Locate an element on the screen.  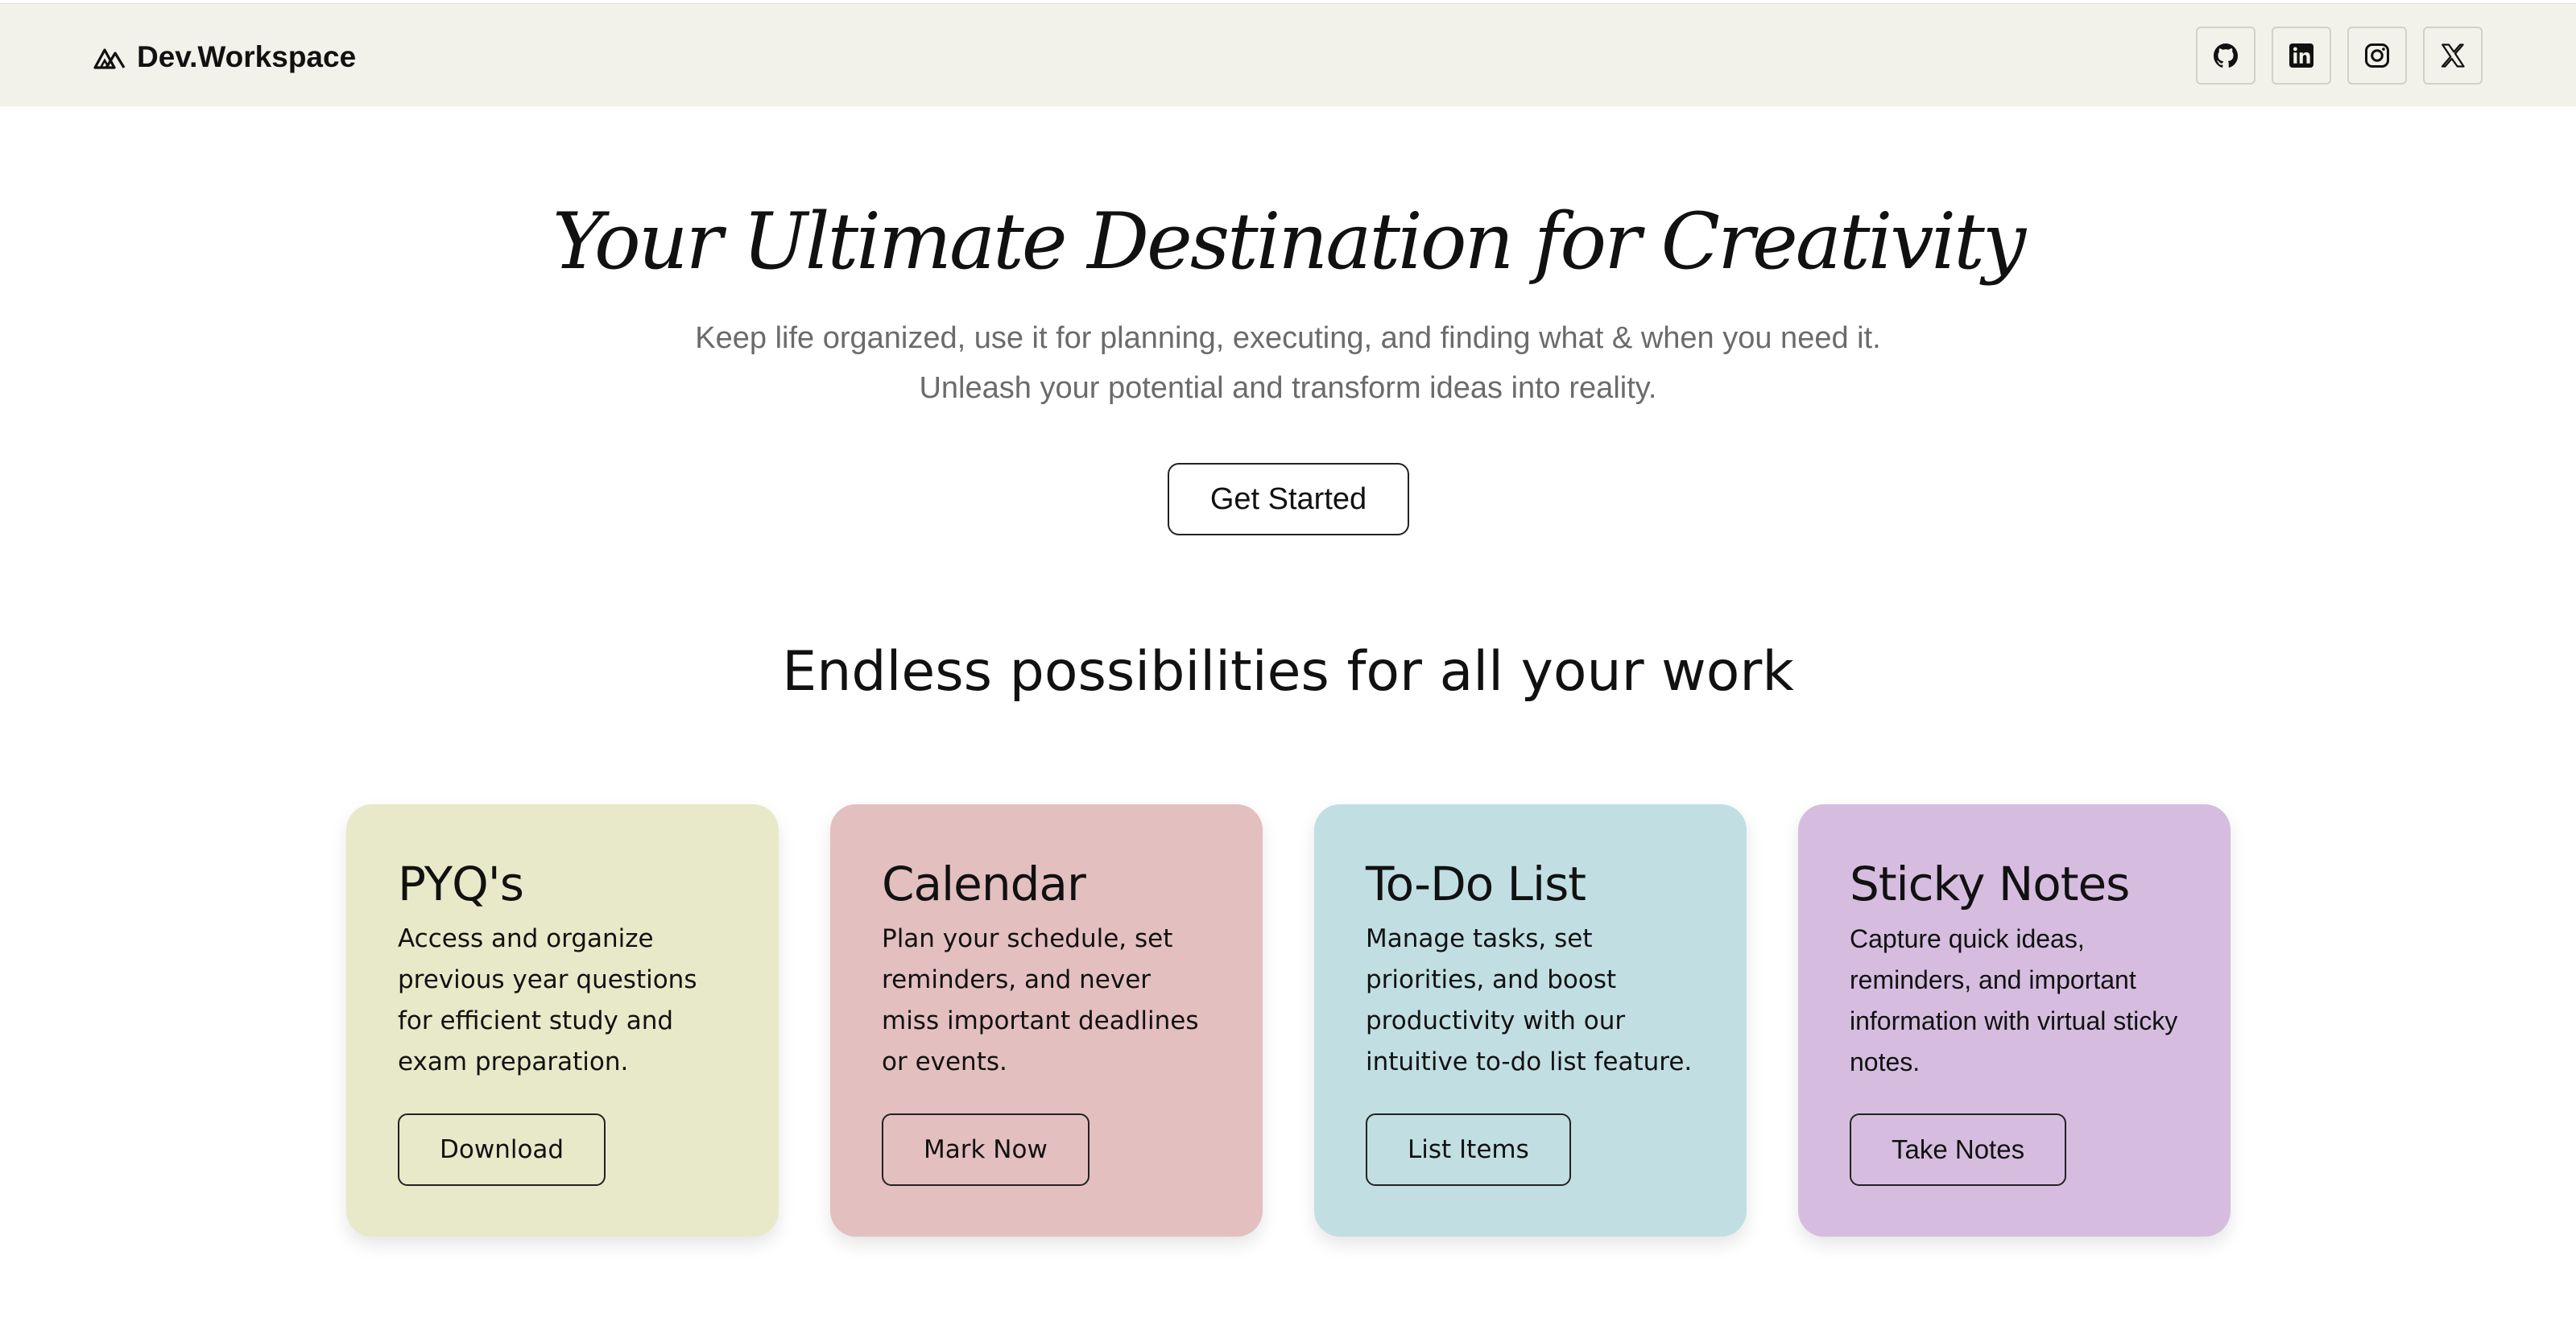
card-title: To-Do List is located at coordinates (1476, 884).